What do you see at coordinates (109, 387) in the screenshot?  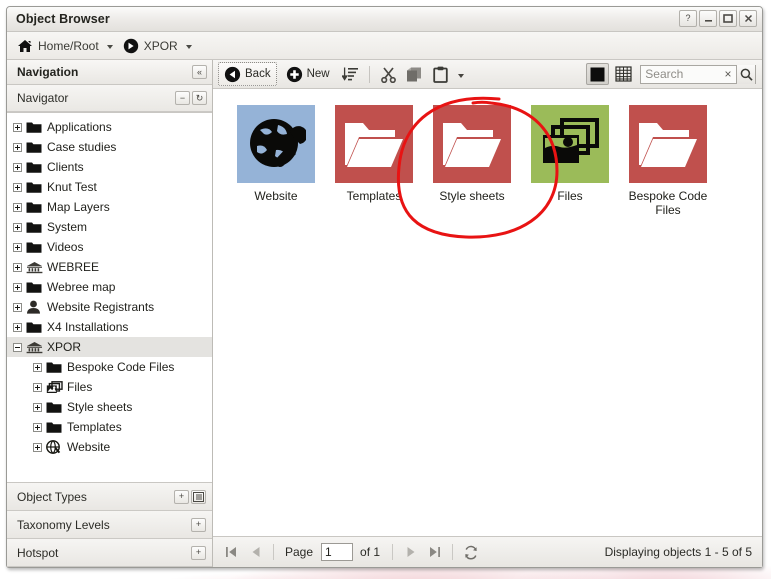 I see `tree-item-files: Files` at bounding box center [109, 387].